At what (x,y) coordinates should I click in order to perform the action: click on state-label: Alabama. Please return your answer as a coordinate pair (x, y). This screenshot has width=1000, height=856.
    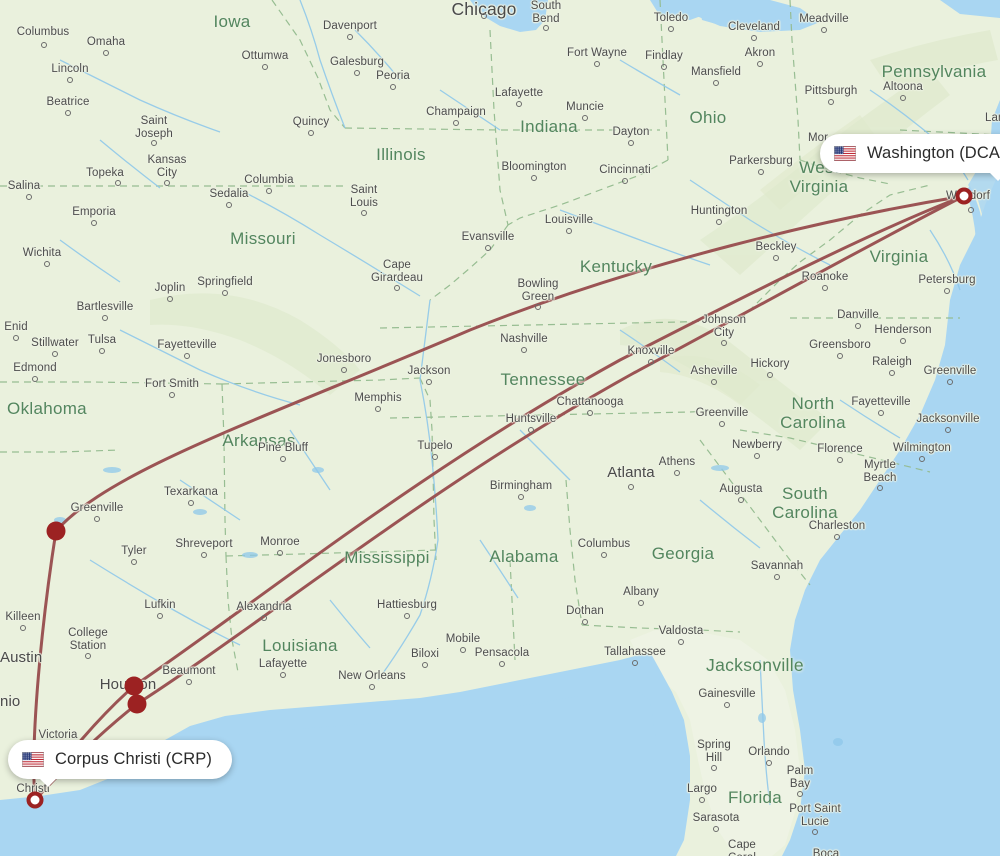
    Looking at the image, I should click on (524, 556).